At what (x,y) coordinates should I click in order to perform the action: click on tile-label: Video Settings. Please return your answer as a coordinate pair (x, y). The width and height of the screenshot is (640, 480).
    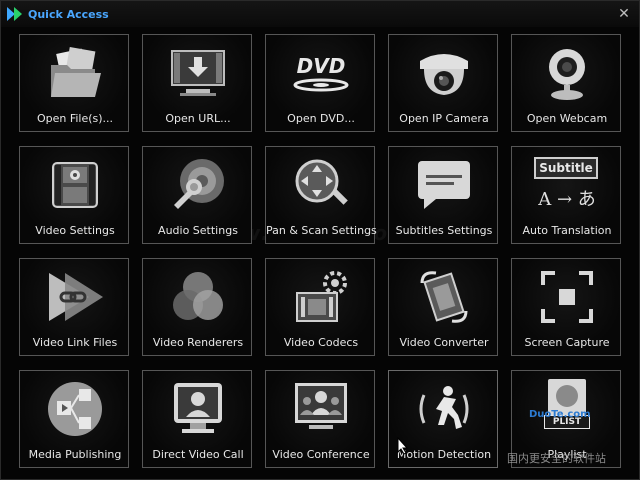
    Looking at the image, I should click on (75, 230).